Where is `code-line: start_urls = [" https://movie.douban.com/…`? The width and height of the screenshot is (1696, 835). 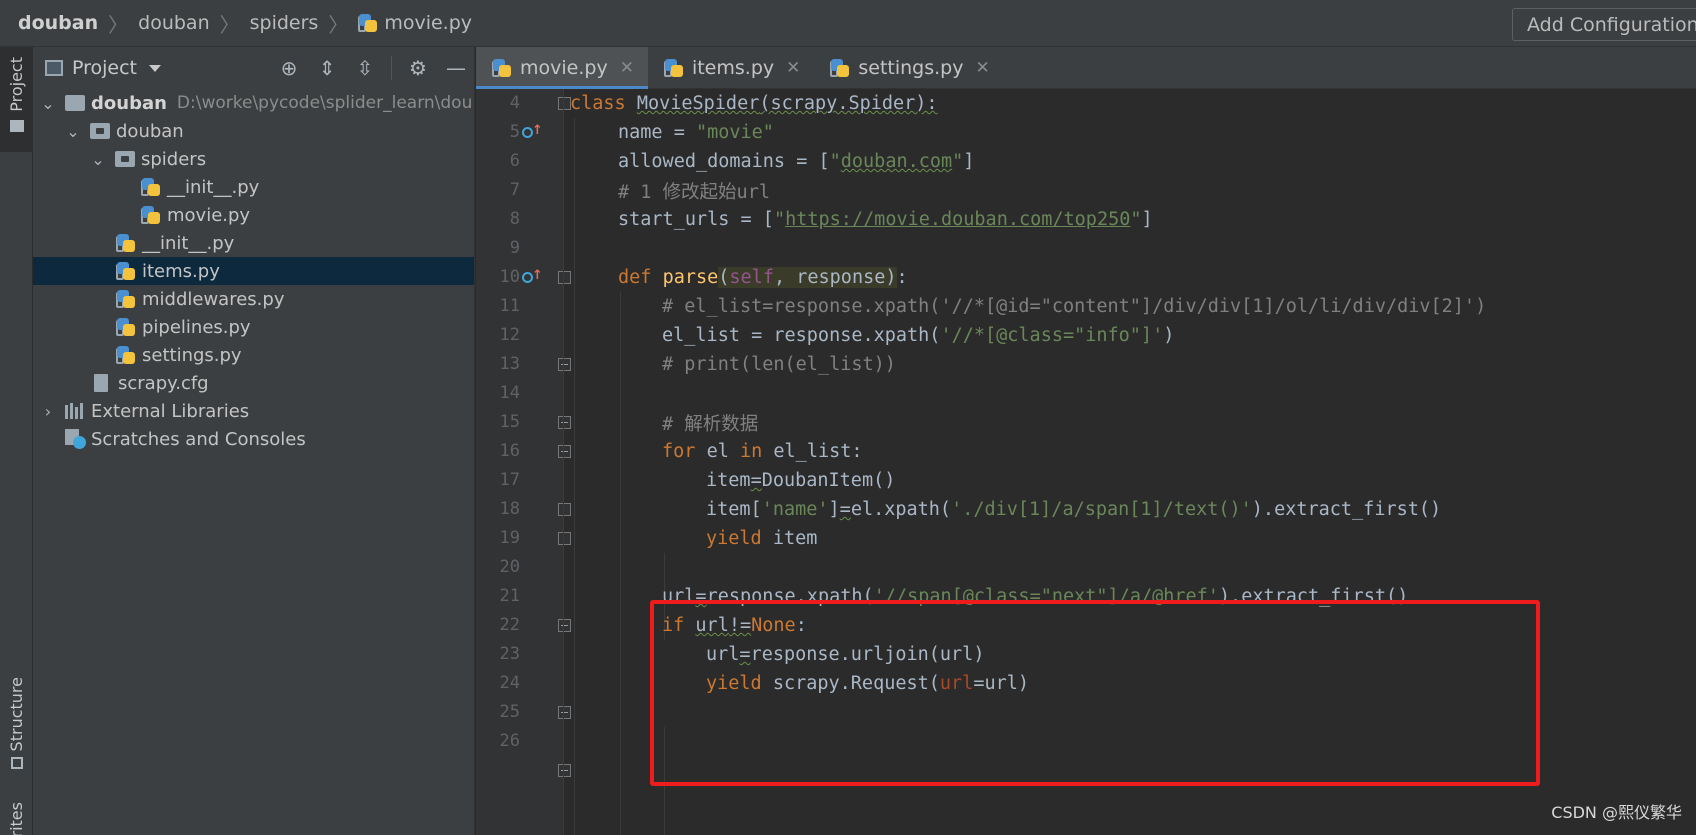
code-line: start_urls = [" https://movie.douban.com/… is located at coordinates (885, 219).